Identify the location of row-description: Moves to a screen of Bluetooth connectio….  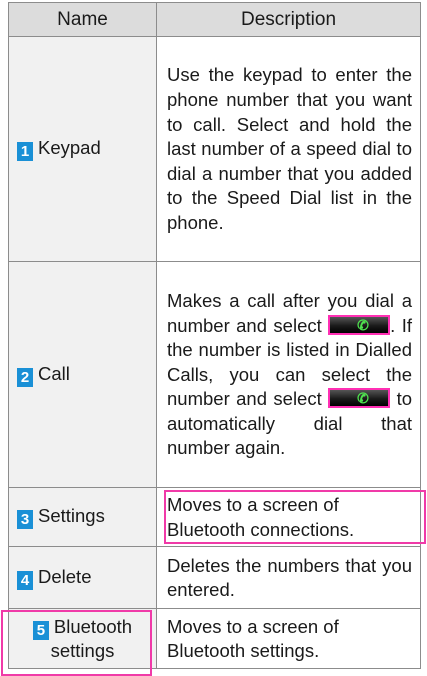
(288, 517).